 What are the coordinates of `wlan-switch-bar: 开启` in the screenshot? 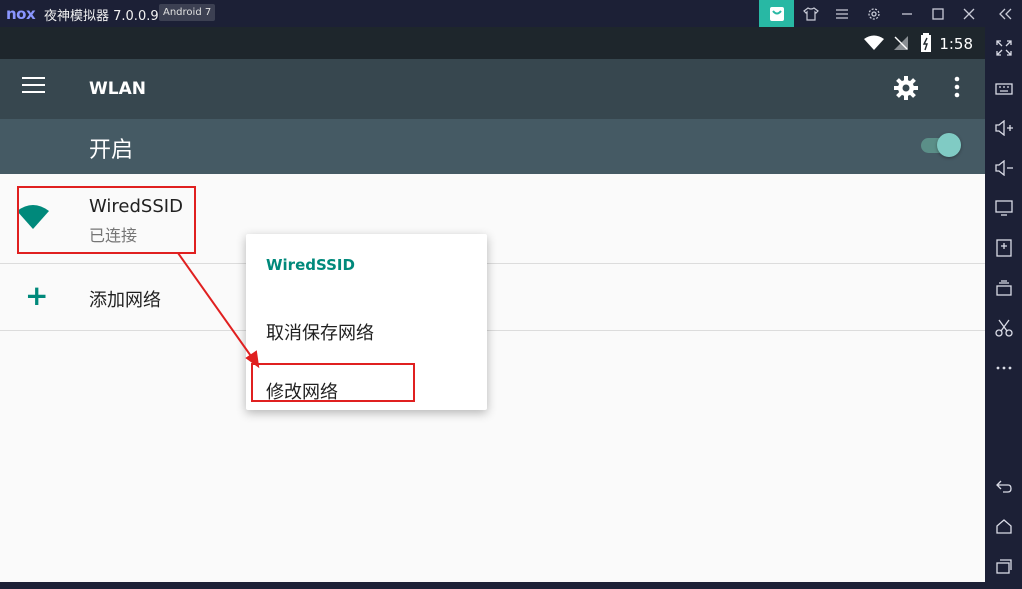 It's located at (492, 146).